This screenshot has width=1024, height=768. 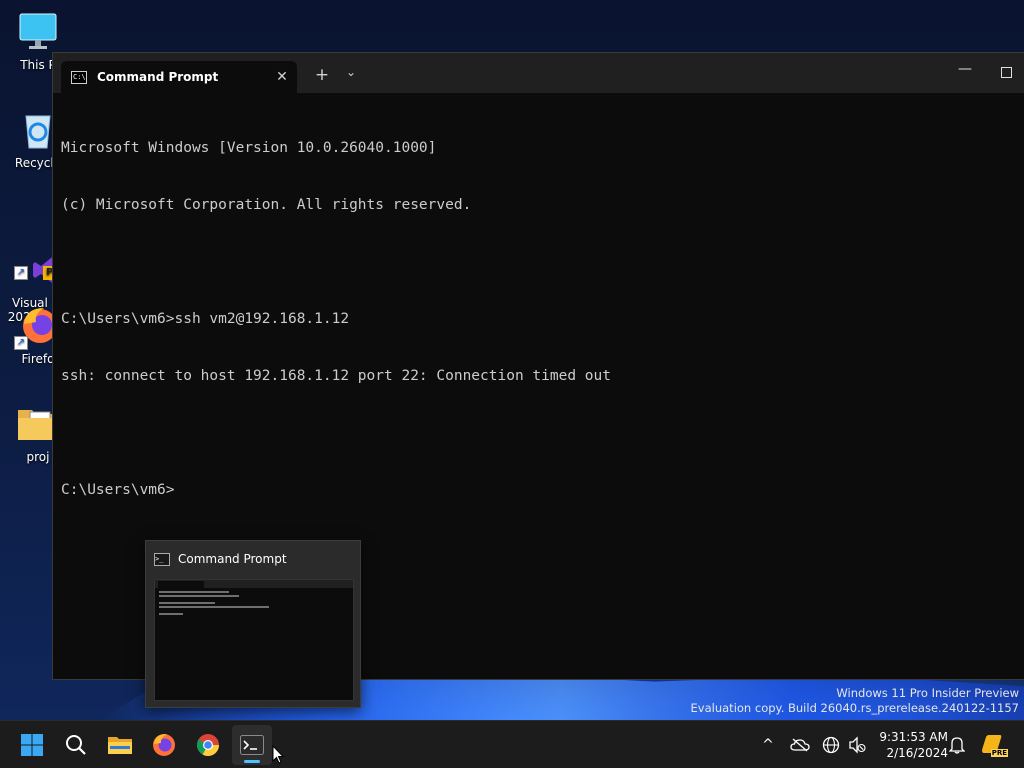 I want to click on search-button, so click(x=76, y=745).